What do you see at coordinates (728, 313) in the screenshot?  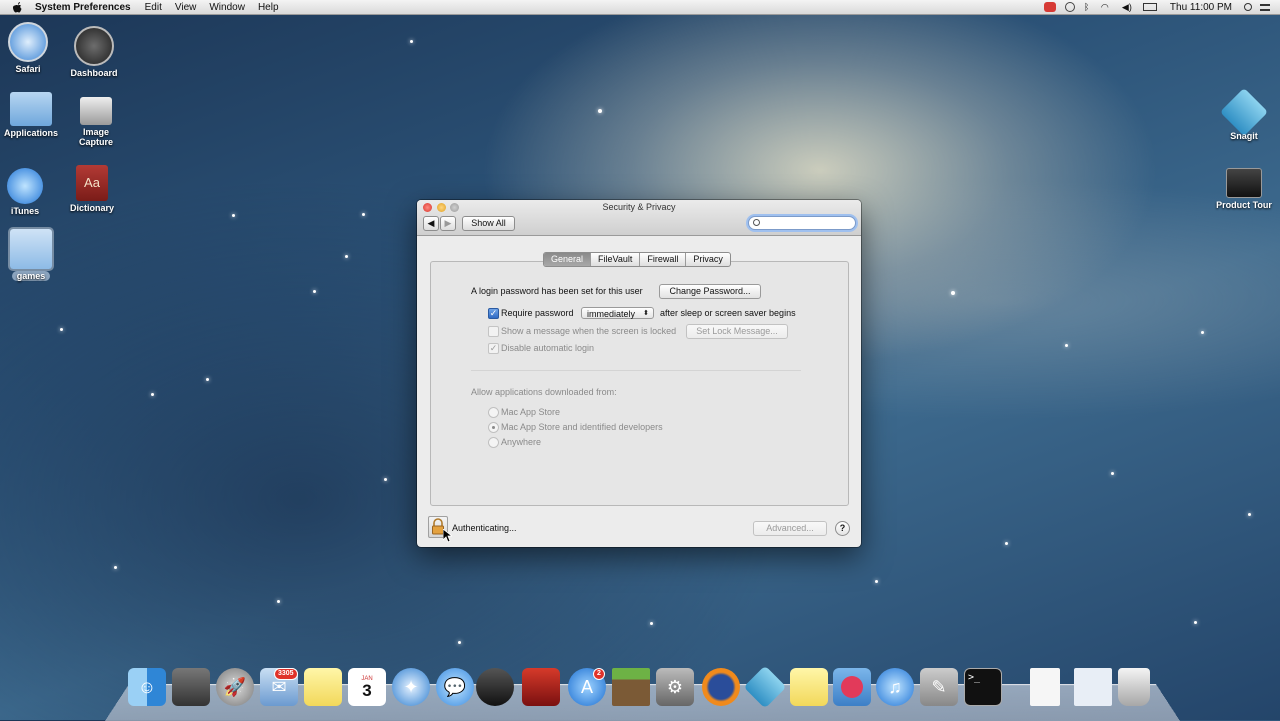 I see `after-sleep-text: after sleep or screen saver begins` at bounding box center [728, 313].